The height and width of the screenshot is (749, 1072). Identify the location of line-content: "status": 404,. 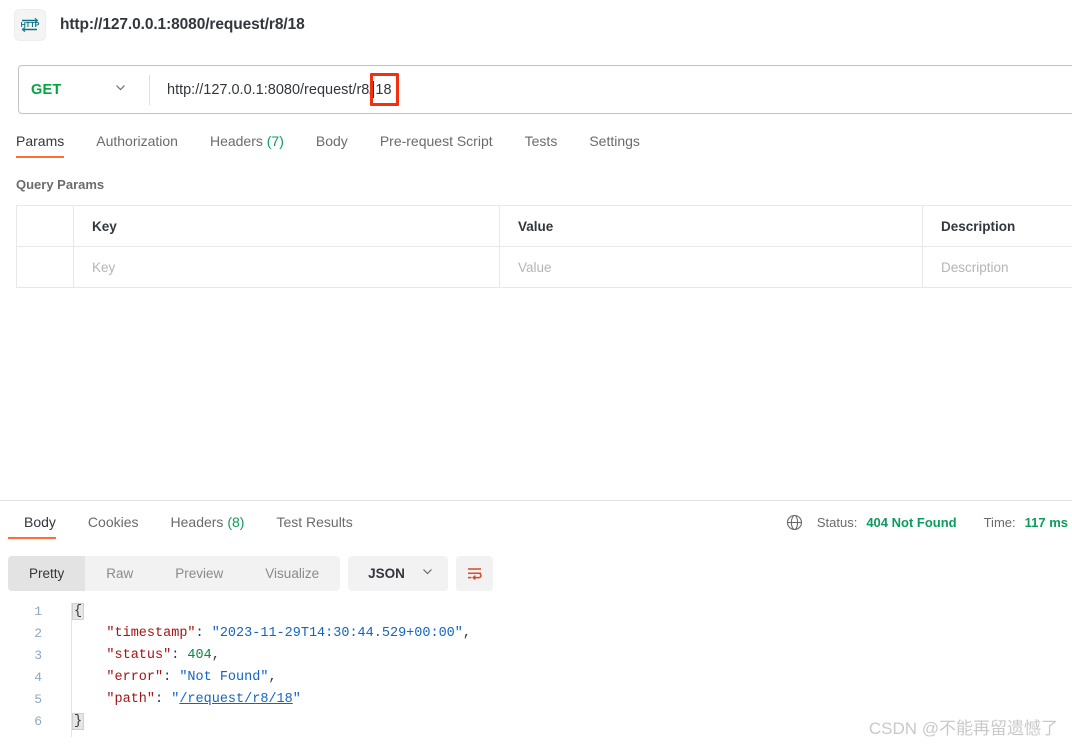
(136, 655).